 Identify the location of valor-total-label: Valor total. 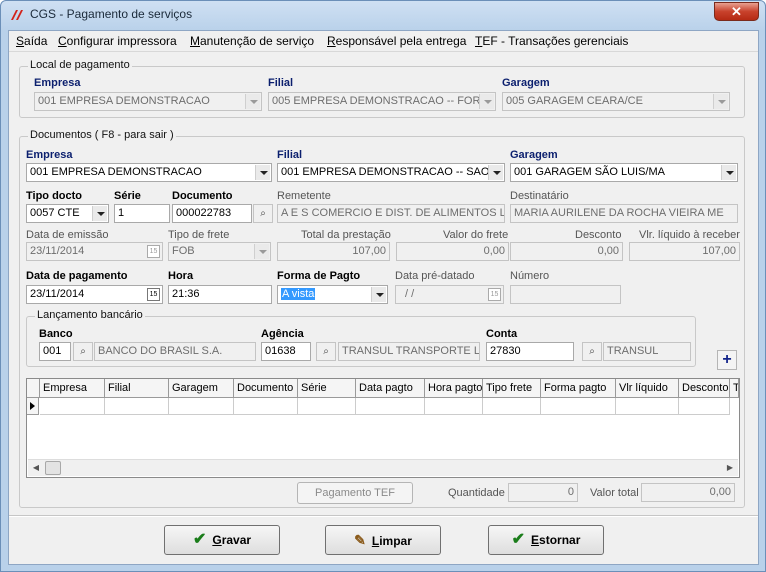
(614, 493).